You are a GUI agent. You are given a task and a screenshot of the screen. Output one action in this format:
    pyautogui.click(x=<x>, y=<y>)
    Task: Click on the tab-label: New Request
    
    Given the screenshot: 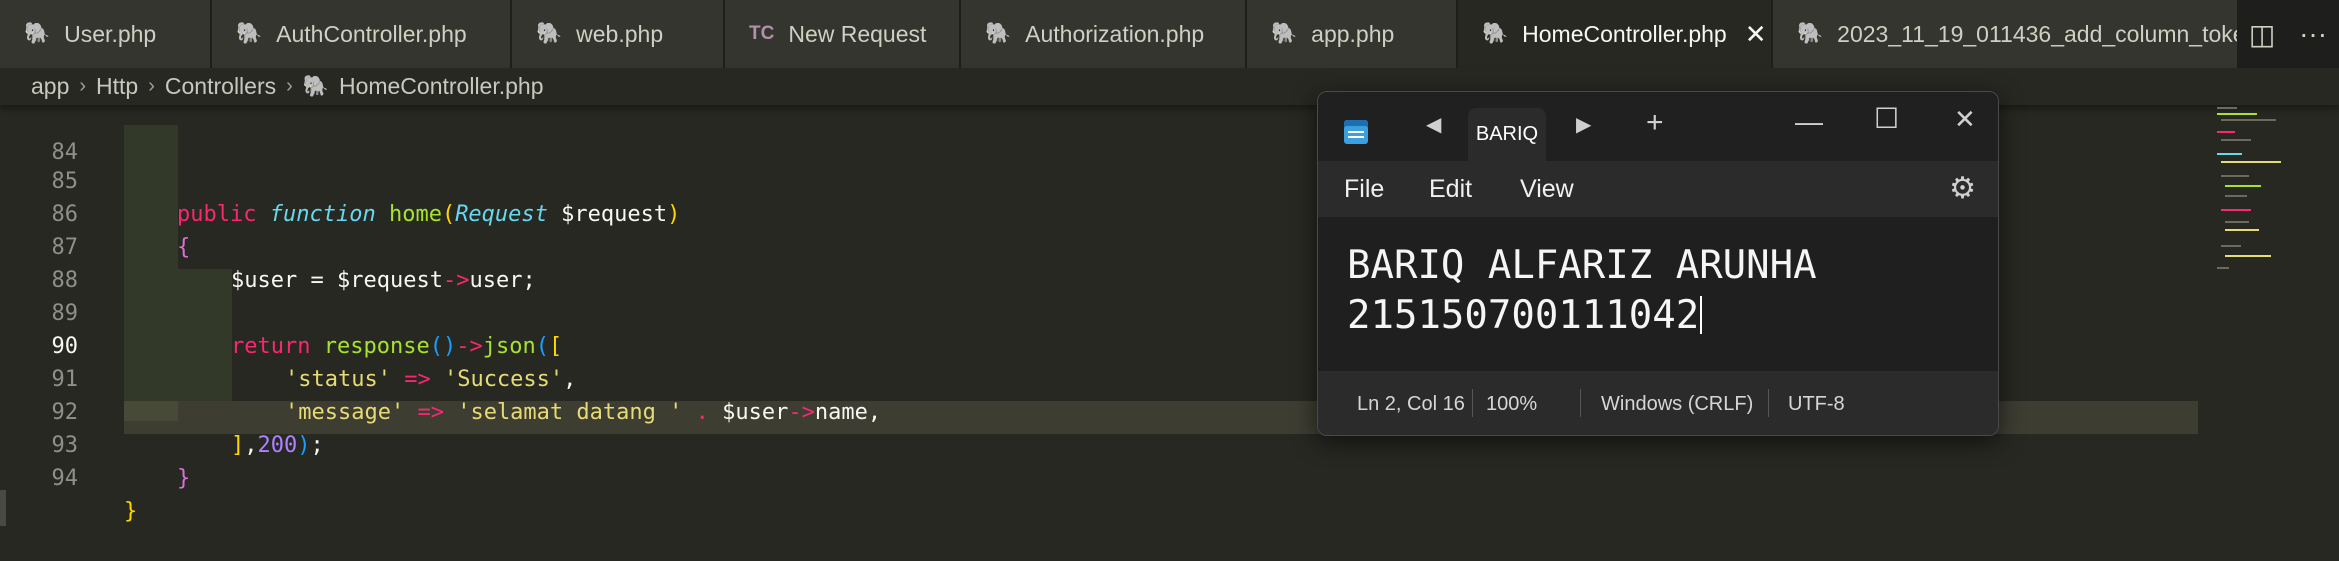 What is the action you would take?
    pyautogui.click(x=857, y=33)
    